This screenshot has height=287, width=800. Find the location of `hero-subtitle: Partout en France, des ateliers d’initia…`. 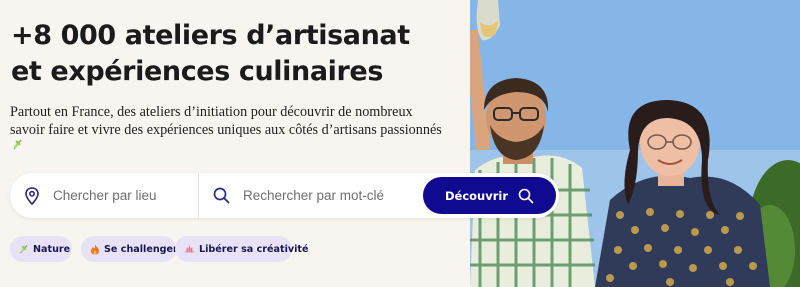

hero-subtitle: Partout en France, des ateliers d’initia… is located at coordinates (226, 121).